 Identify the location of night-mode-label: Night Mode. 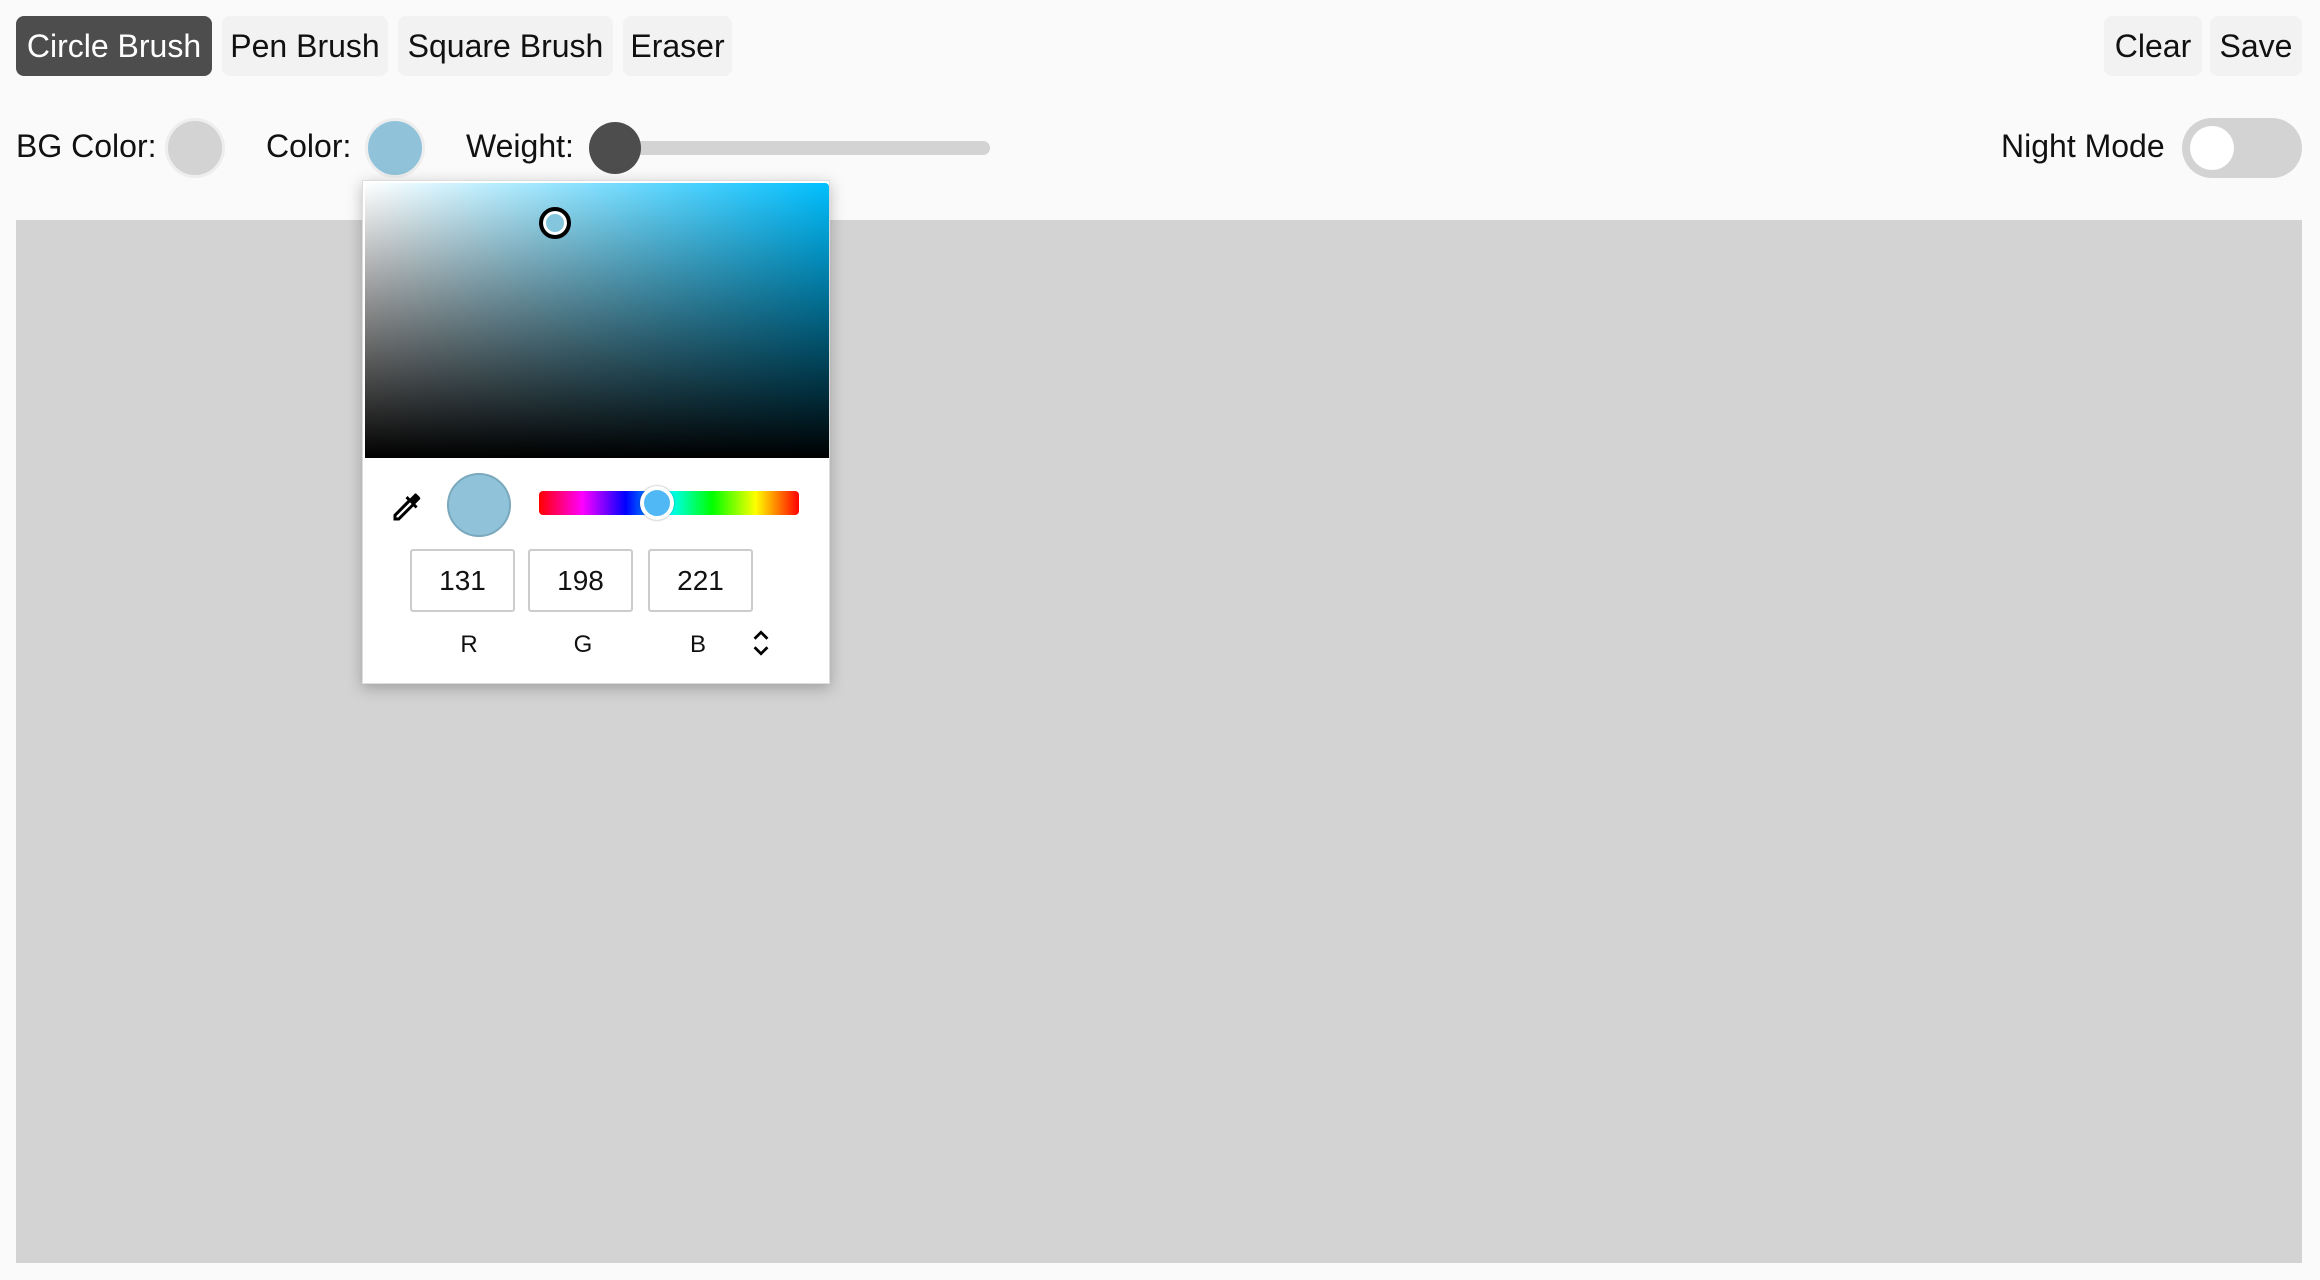
(2083, 146).